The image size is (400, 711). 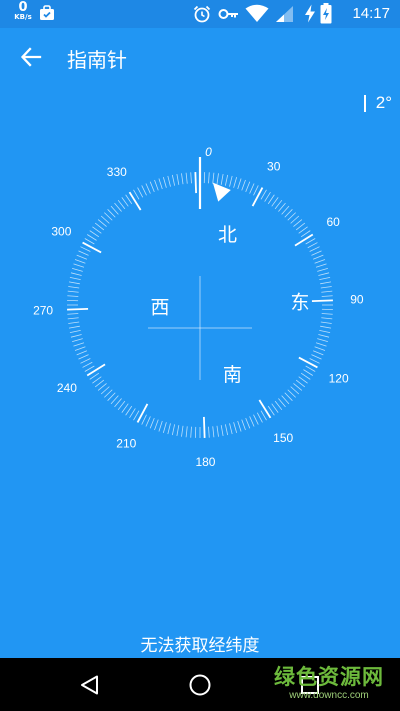 I want to click on degree-label-120: 120, so click(x=339, y=379).